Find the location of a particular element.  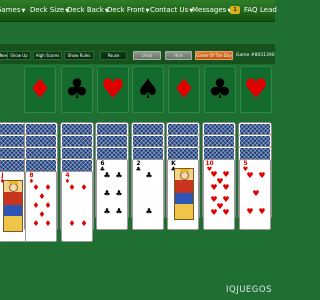

nav-deck-size: Deck Size▼ is located at coordinates (49, 11).